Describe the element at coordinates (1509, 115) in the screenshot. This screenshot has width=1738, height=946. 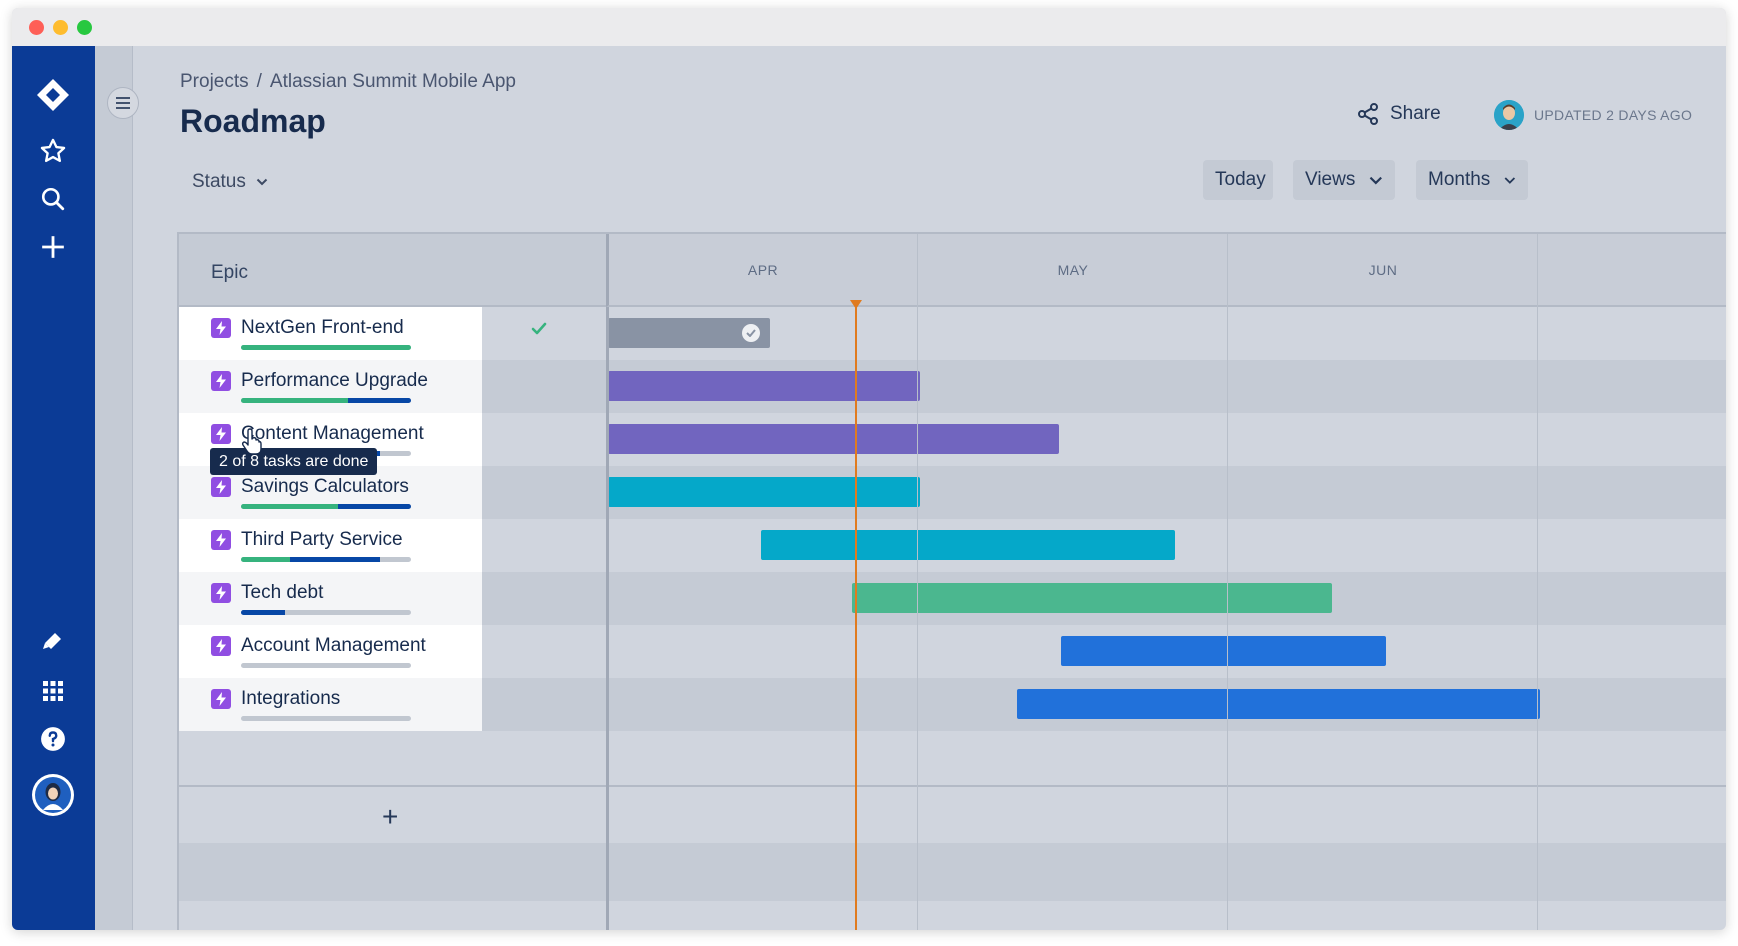
I see `updater-avatar` at that location.